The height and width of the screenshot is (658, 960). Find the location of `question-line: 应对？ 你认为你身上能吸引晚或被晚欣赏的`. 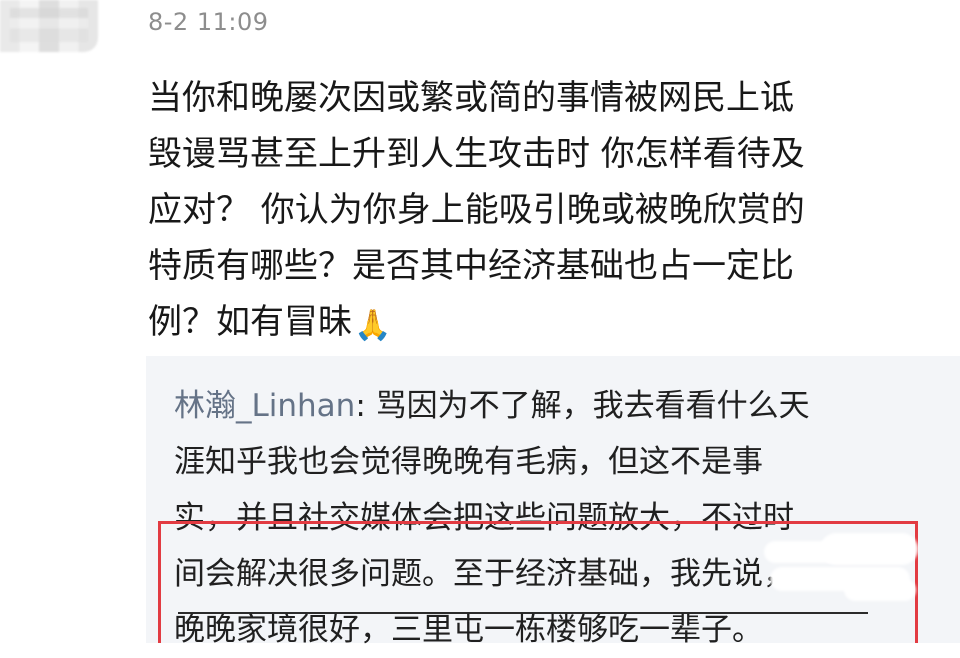

question-line: 应对？ 你认为你身上能吸引晚或被晚欣赏的 is located at coordinates (476, 210).